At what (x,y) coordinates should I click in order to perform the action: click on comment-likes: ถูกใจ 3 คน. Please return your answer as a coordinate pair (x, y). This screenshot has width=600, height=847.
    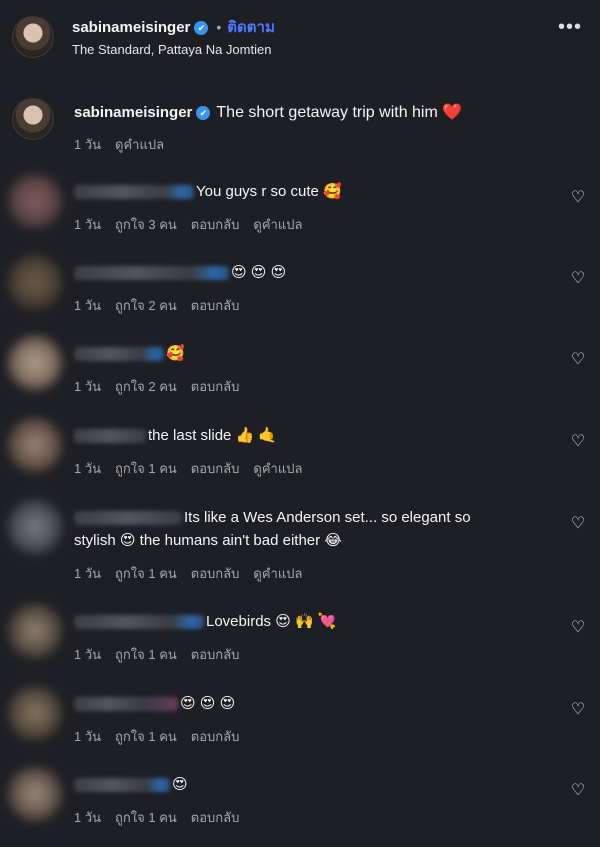
    Looking at the image, I should click on (146, 224).